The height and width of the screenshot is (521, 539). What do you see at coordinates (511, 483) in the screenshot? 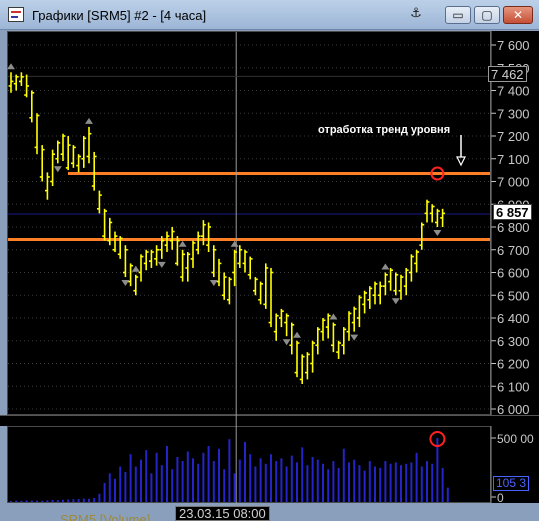
I see `volume-last-label: 105 3` at bounding box center [511, 483].